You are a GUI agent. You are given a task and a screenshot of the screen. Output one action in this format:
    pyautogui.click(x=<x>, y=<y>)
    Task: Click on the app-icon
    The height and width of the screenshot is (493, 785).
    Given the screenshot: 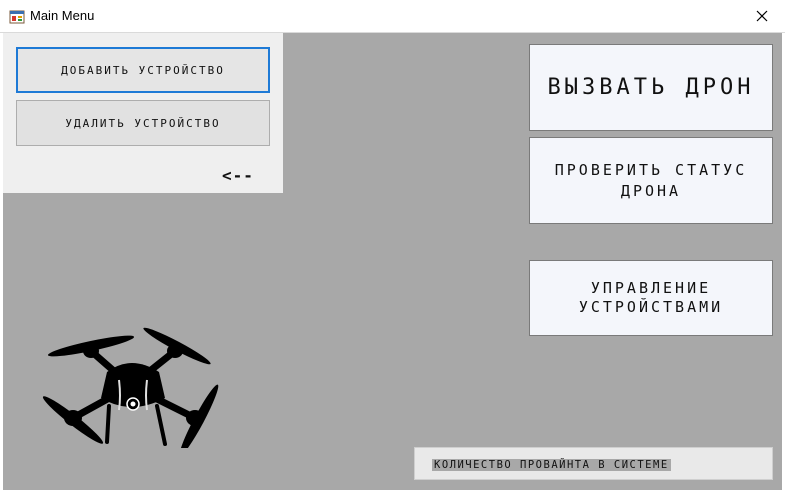 What is the action you would take?
    pyautogui.click(x=17, y=17)
    